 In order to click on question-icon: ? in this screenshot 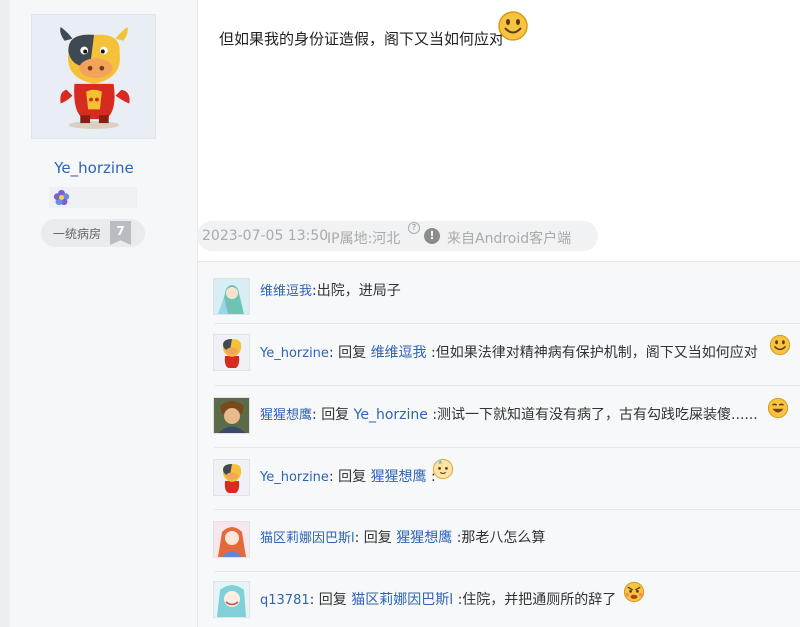, I will do `click(414, 228)`.